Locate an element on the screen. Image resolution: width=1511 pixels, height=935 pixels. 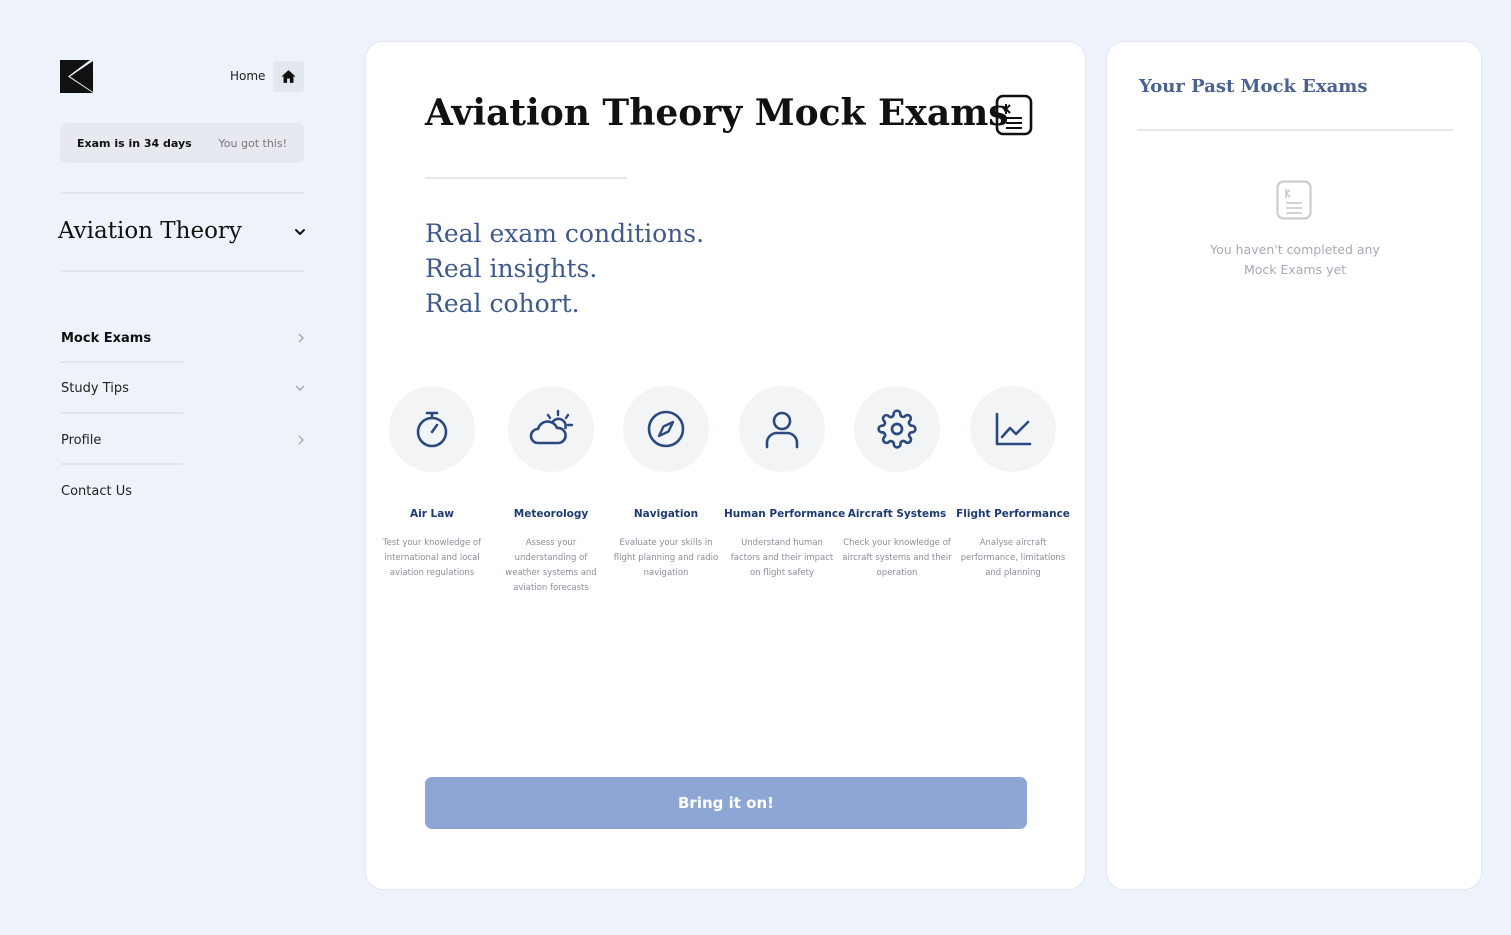
home-icon is located at coordinates (288, 76).